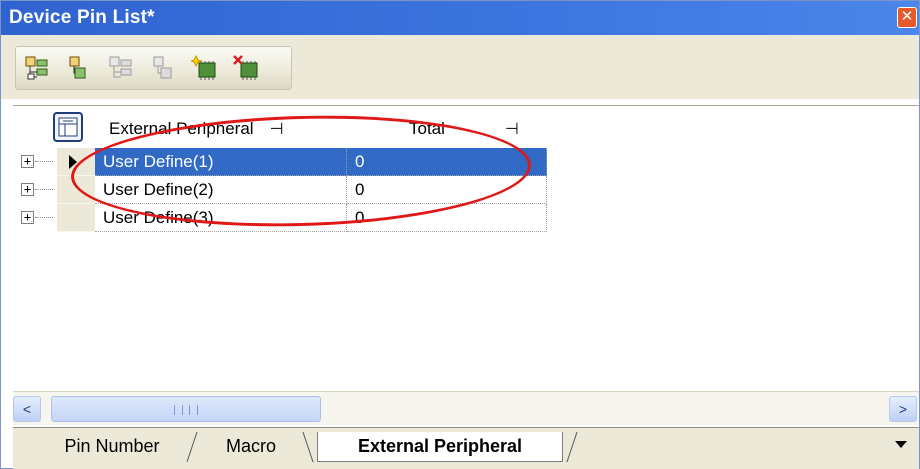 The image size is (920, 469). I want to click on scroll-right-icon: >, so click(903, 409).